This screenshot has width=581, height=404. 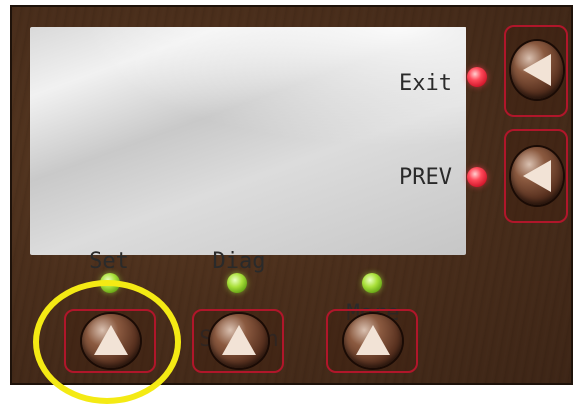 What do you see at coordinates (477, 177) in the screenshot?
I see `prev-indicator-led` at bounding box center [477, 177].